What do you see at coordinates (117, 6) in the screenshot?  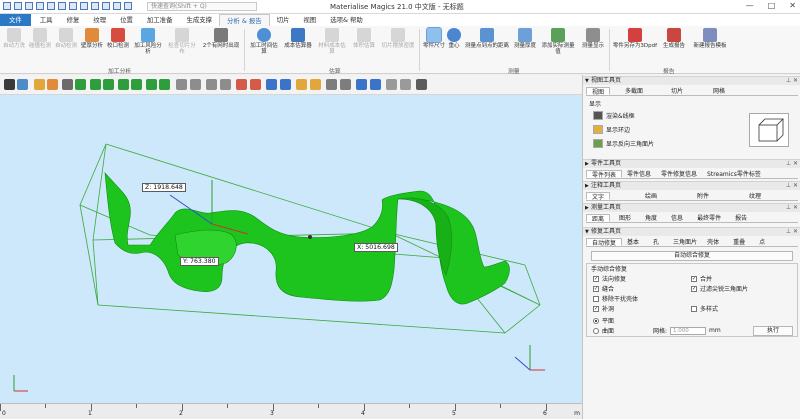 I see `delete-icon` at bounding box center [117, 6].